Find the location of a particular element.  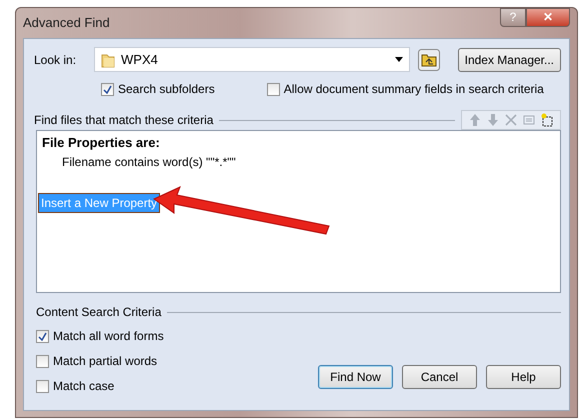

checkbox-label: Match all word forms is located at coordinates (108, 336).